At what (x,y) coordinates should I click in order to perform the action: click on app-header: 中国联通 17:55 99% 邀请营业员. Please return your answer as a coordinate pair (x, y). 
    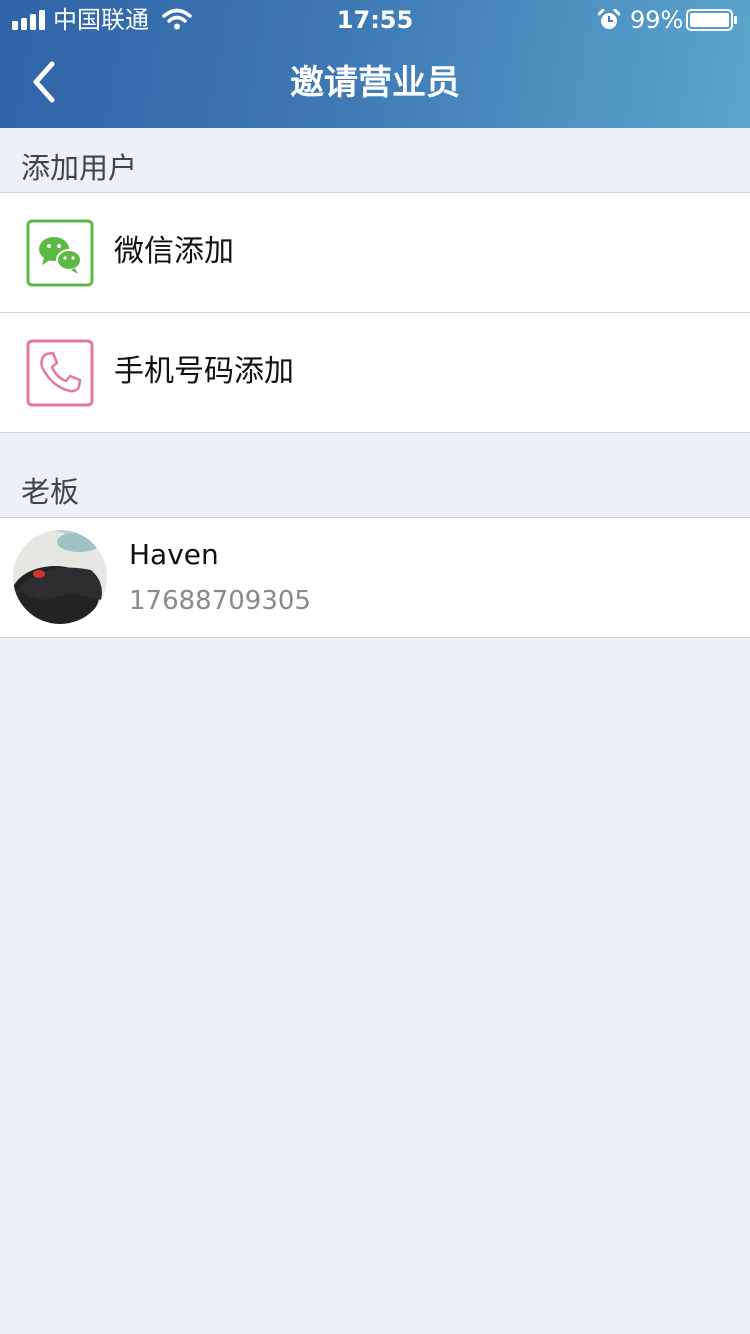
    Looking at the image, I should click on (375, 64).